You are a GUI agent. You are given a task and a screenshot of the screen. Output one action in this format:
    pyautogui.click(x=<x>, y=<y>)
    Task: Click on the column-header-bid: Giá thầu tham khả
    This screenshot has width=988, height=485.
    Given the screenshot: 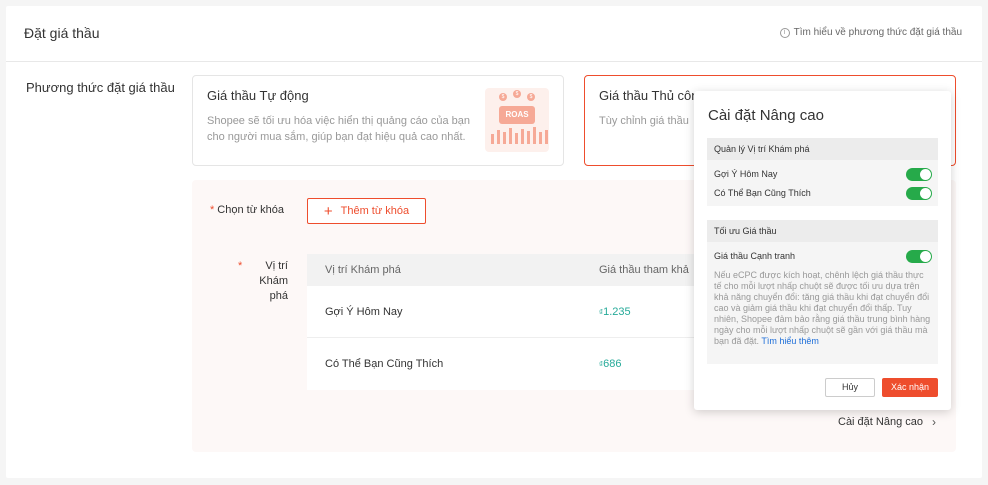 What is the action you would take?
    pyautogui.click(x=644, y=270)
    